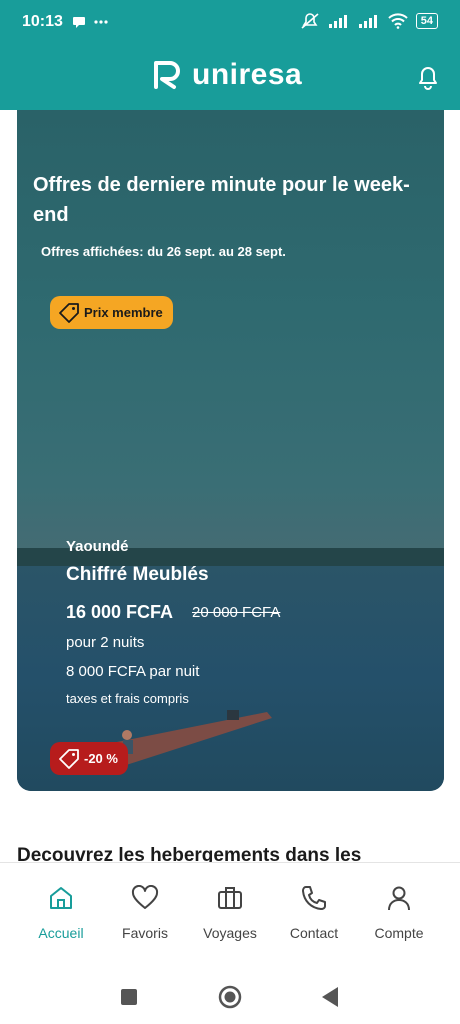 Image resolution: width=460 pixels, height=1024 pixels. Describe the element at coordinates (230, 997) in the screenshot. I see `home-button-icon` at that location.